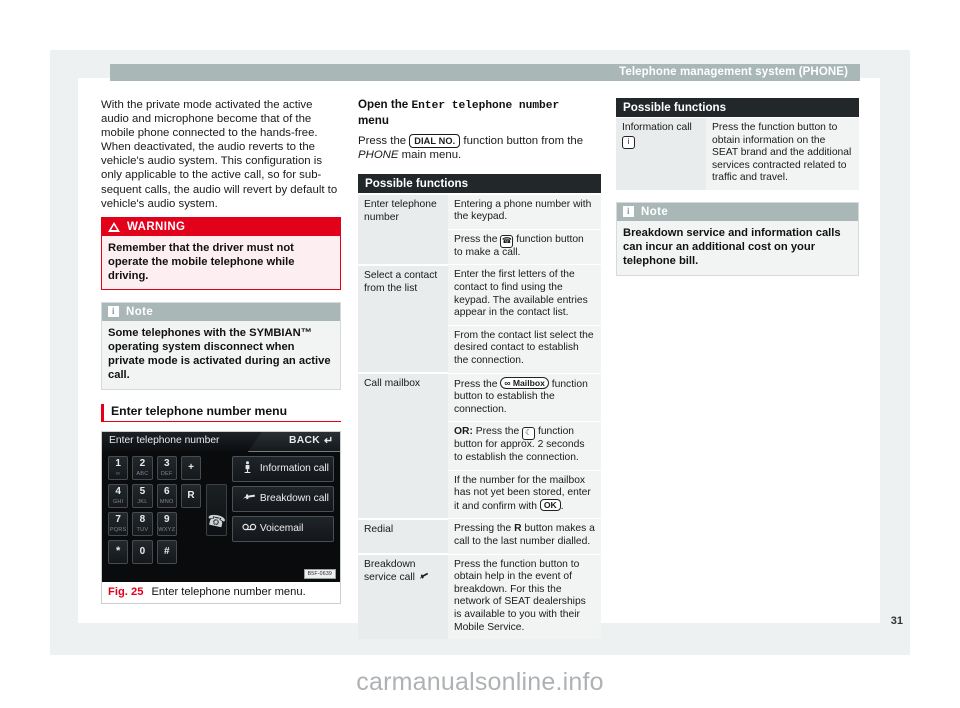 The width and height of the screenshot is (960, 708). Describe the element at coordinates (524, 382) in the screenshot. I see `mailbox-button-glyph: ∞ Mailbox` at that location.